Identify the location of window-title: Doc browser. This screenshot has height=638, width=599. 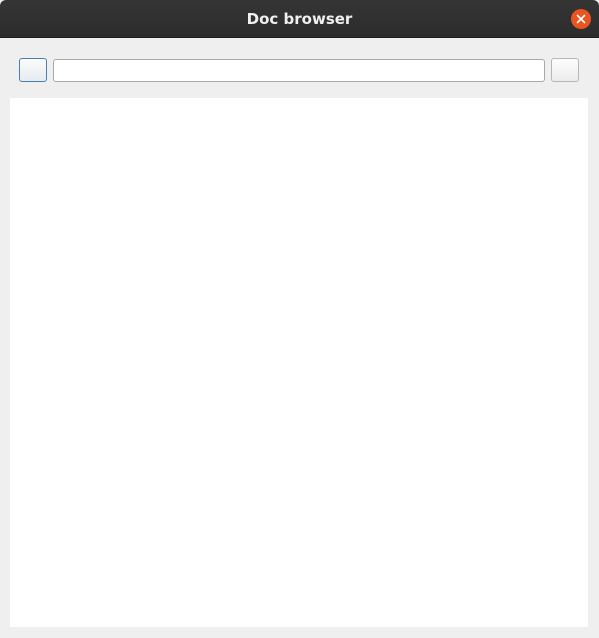
(299, 19).